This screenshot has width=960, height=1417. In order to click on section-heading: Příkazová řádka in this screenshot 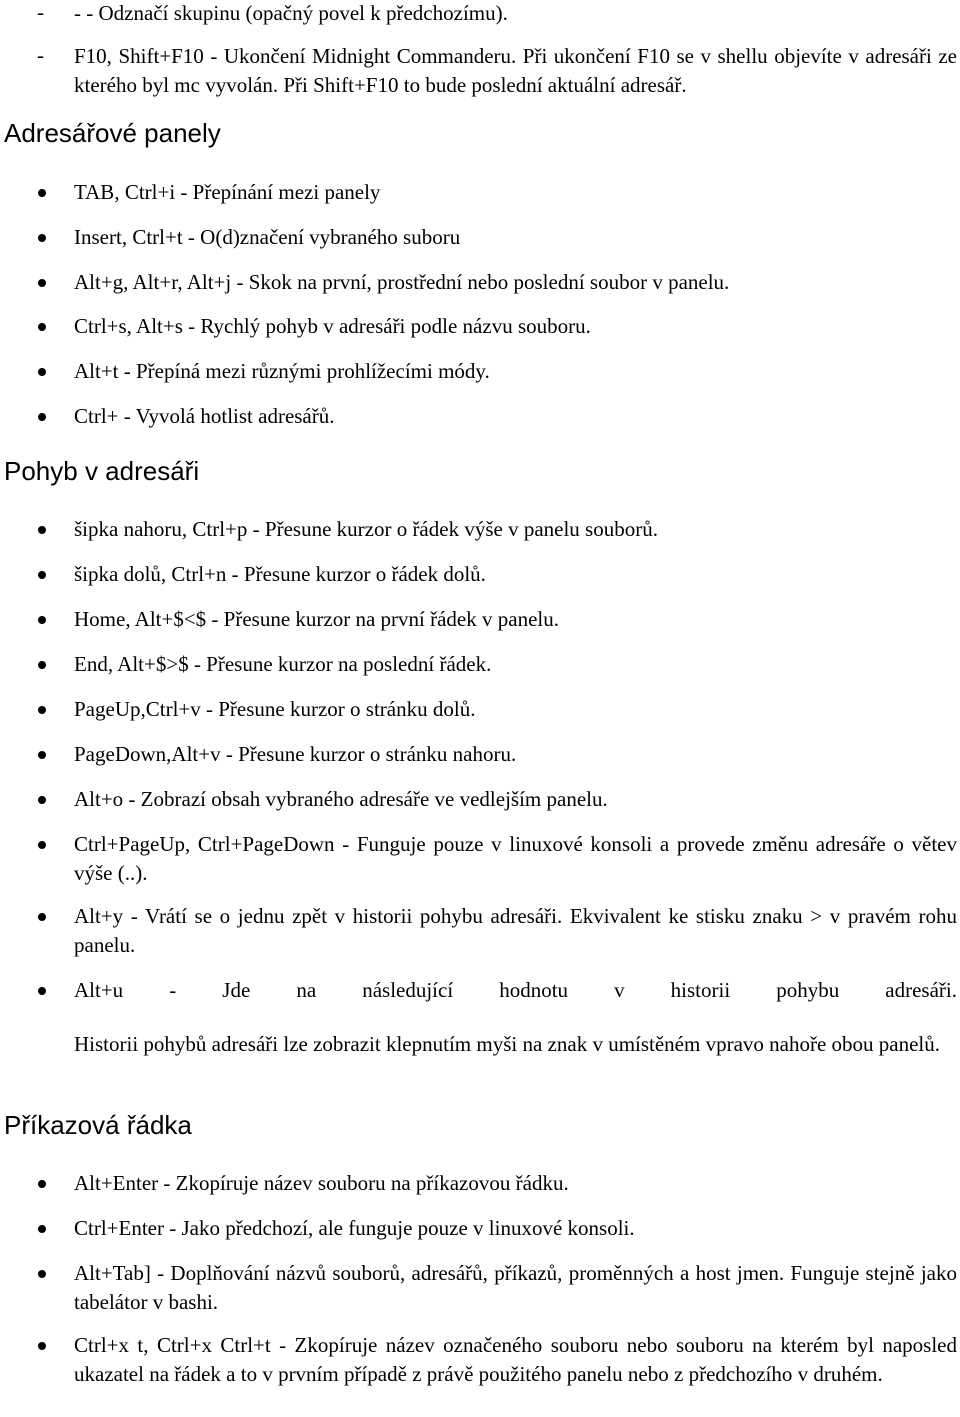, I will do `click(98, 1125)`.